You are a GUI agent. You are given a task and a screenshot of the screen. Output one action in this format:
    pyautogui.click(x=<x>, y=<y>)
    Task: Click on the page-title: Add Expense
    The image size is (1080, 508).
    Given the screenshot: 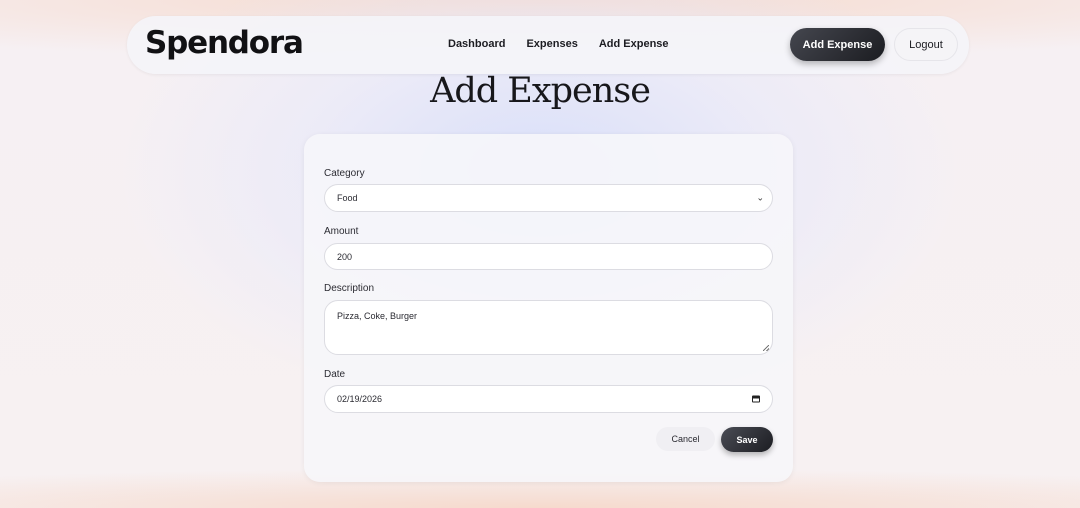 What is the action you would take?
    pyautogui.click(x=540, y=91)
    